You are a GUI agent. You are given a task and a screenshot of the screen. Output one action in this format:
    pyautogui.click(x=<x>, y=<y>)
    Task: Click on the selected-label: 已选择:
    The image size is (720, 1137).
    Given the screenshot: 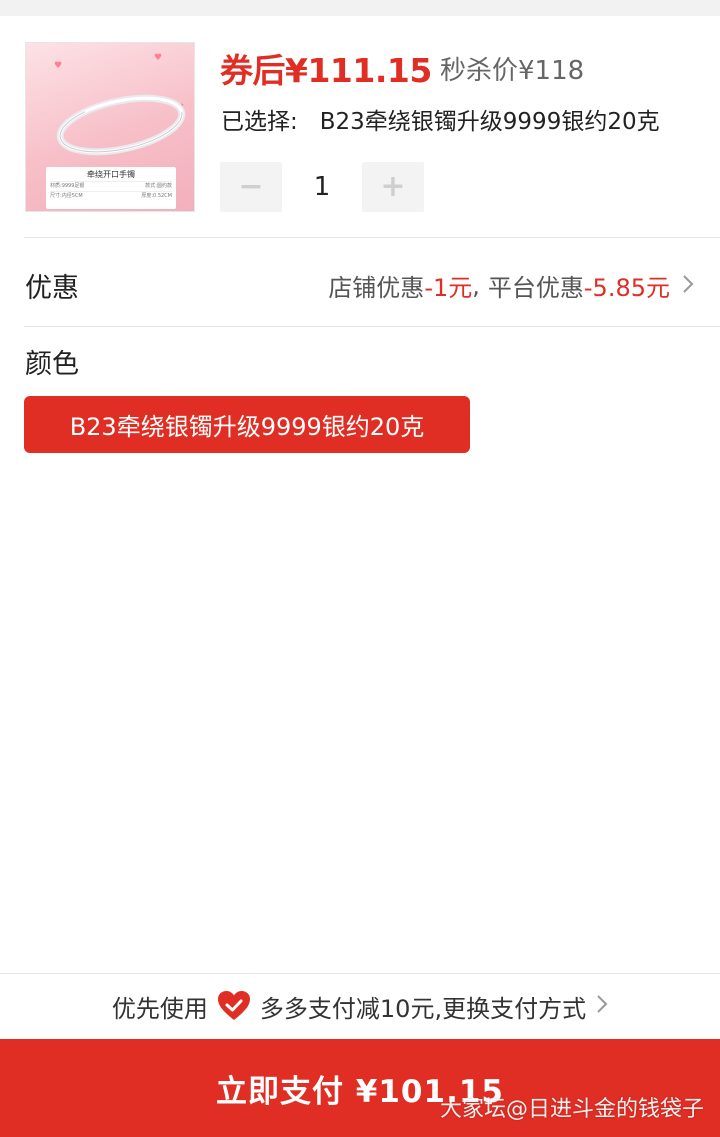 What is the action you would take?
    pyautogui.click(x=259, y=122)
    